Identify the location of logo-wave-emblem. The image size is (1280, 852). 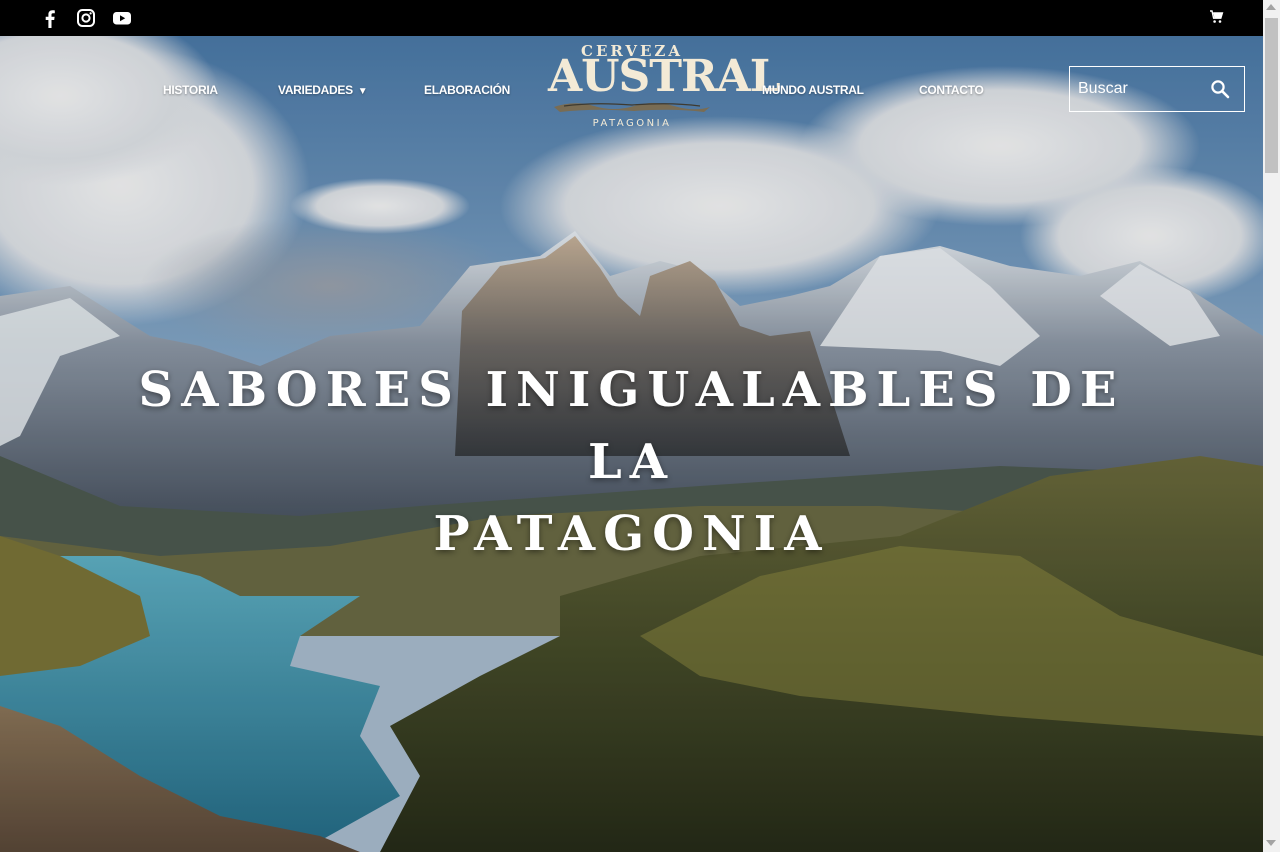
(632, 107).